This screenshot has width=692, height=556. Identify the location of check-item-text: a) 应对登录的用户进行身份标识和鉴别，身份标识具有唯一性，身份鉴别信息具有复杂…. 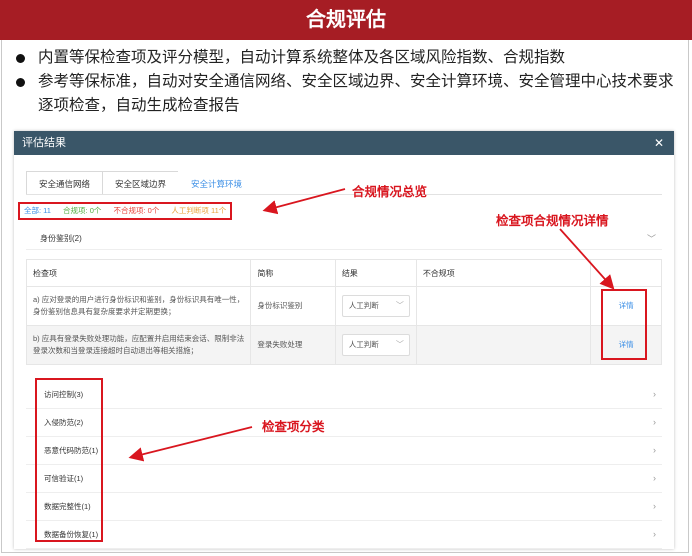
(138, 306).